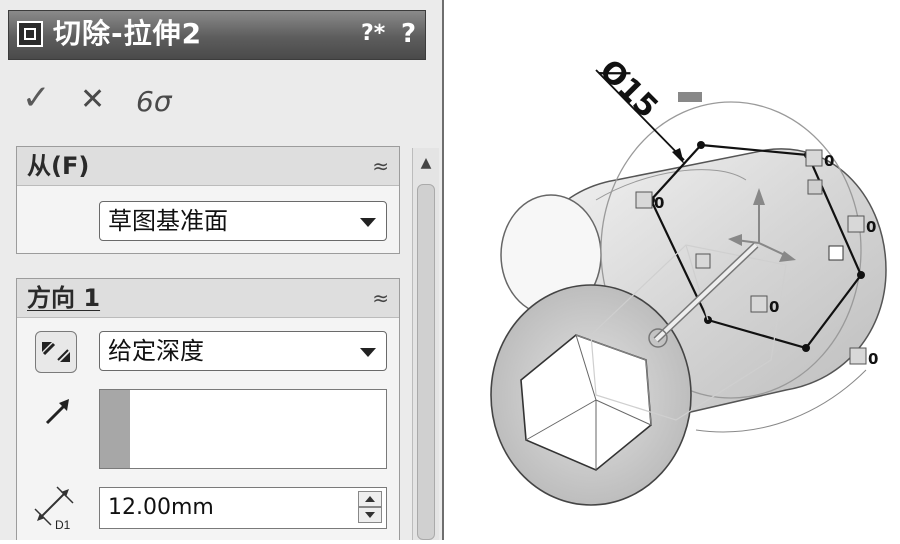  What do you see at coordinates (426, 163) in the screenshot?
I see `scroll-up-icon: ▲` at bounding box center [426, 163].